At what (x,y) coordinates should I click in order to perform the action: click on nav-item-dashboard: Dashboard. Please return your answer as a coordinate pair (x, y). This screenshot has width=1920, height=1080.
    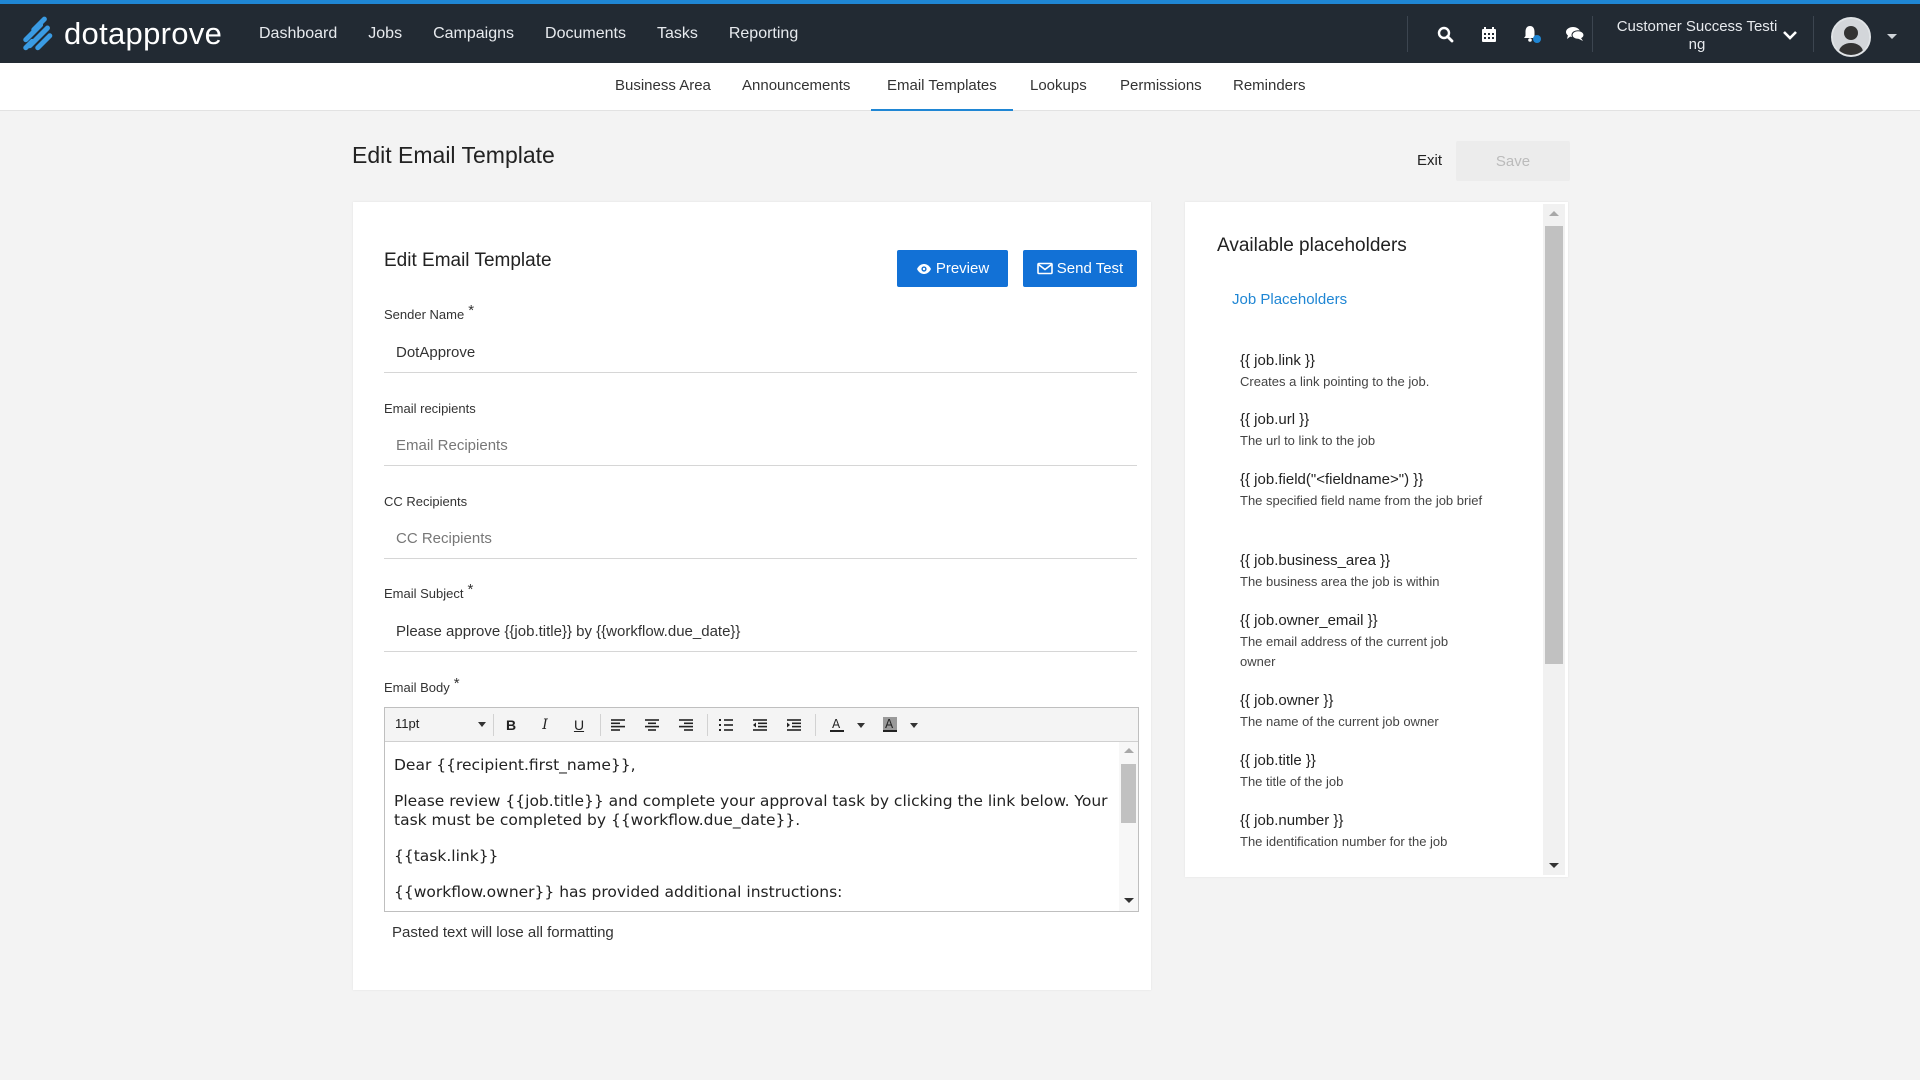
    Looking at the image, I should click on (298, 34).